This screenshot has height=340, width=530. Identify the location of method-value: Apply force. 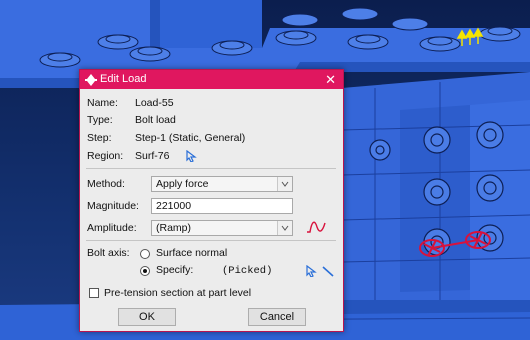
(182, 184).